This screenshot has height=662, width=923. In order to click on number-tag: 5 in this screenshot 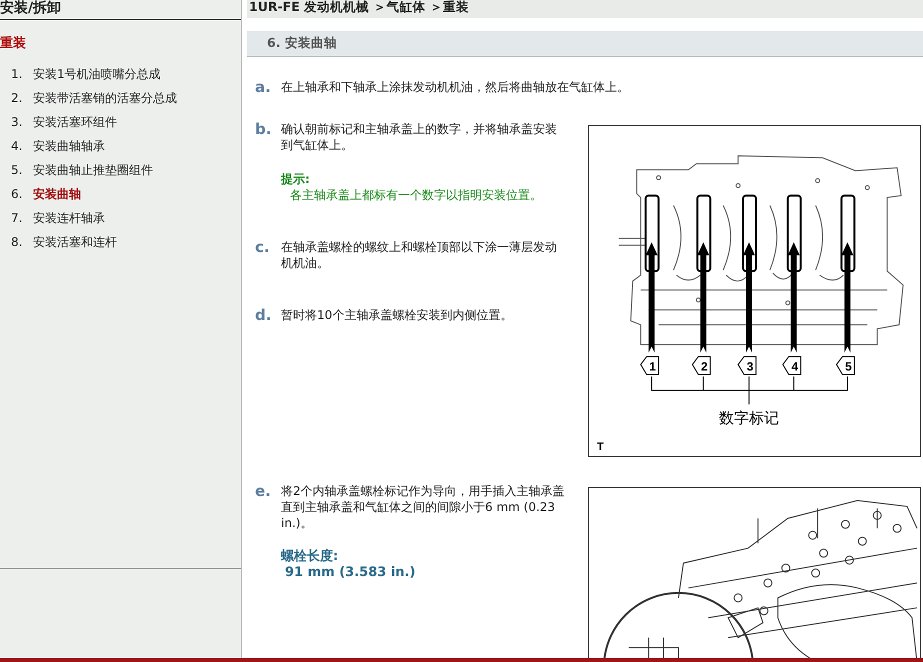, I will do `click(845, 365)`.